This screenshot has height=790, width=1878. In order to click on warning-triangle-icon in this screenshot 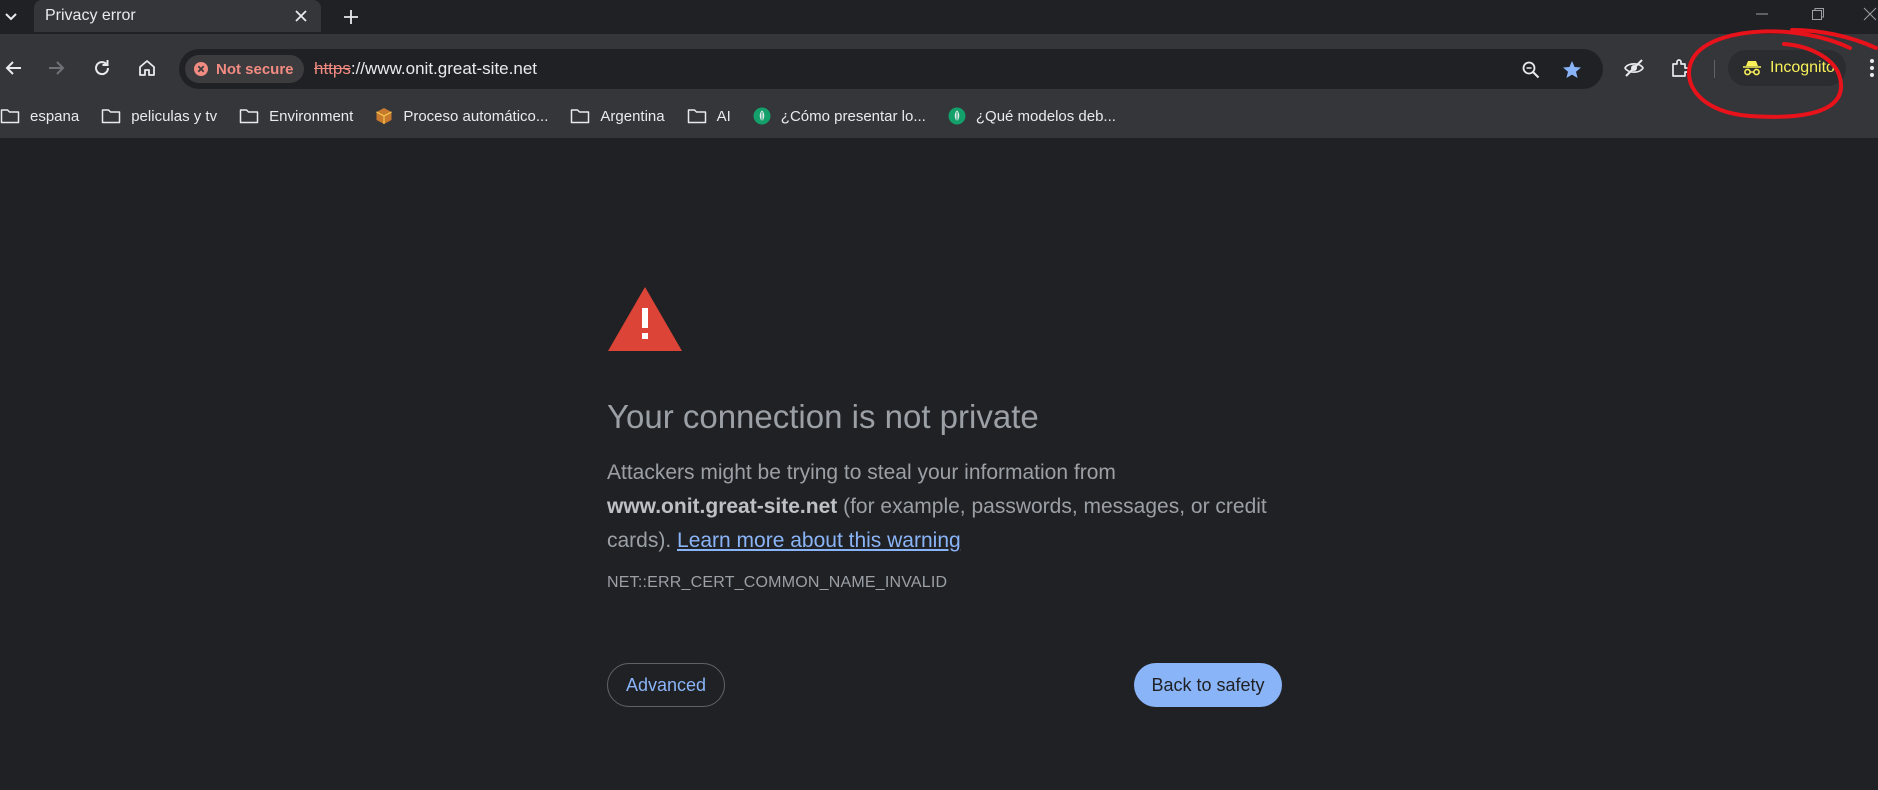, I will do `click(645, 319)`.